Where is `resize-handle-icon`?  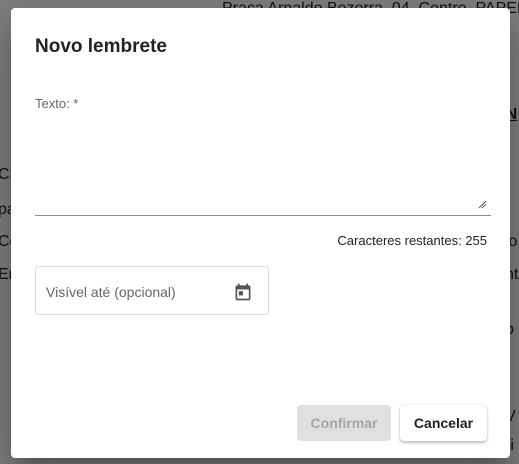 resize-handle-icon is located at coordinates (482, 204).